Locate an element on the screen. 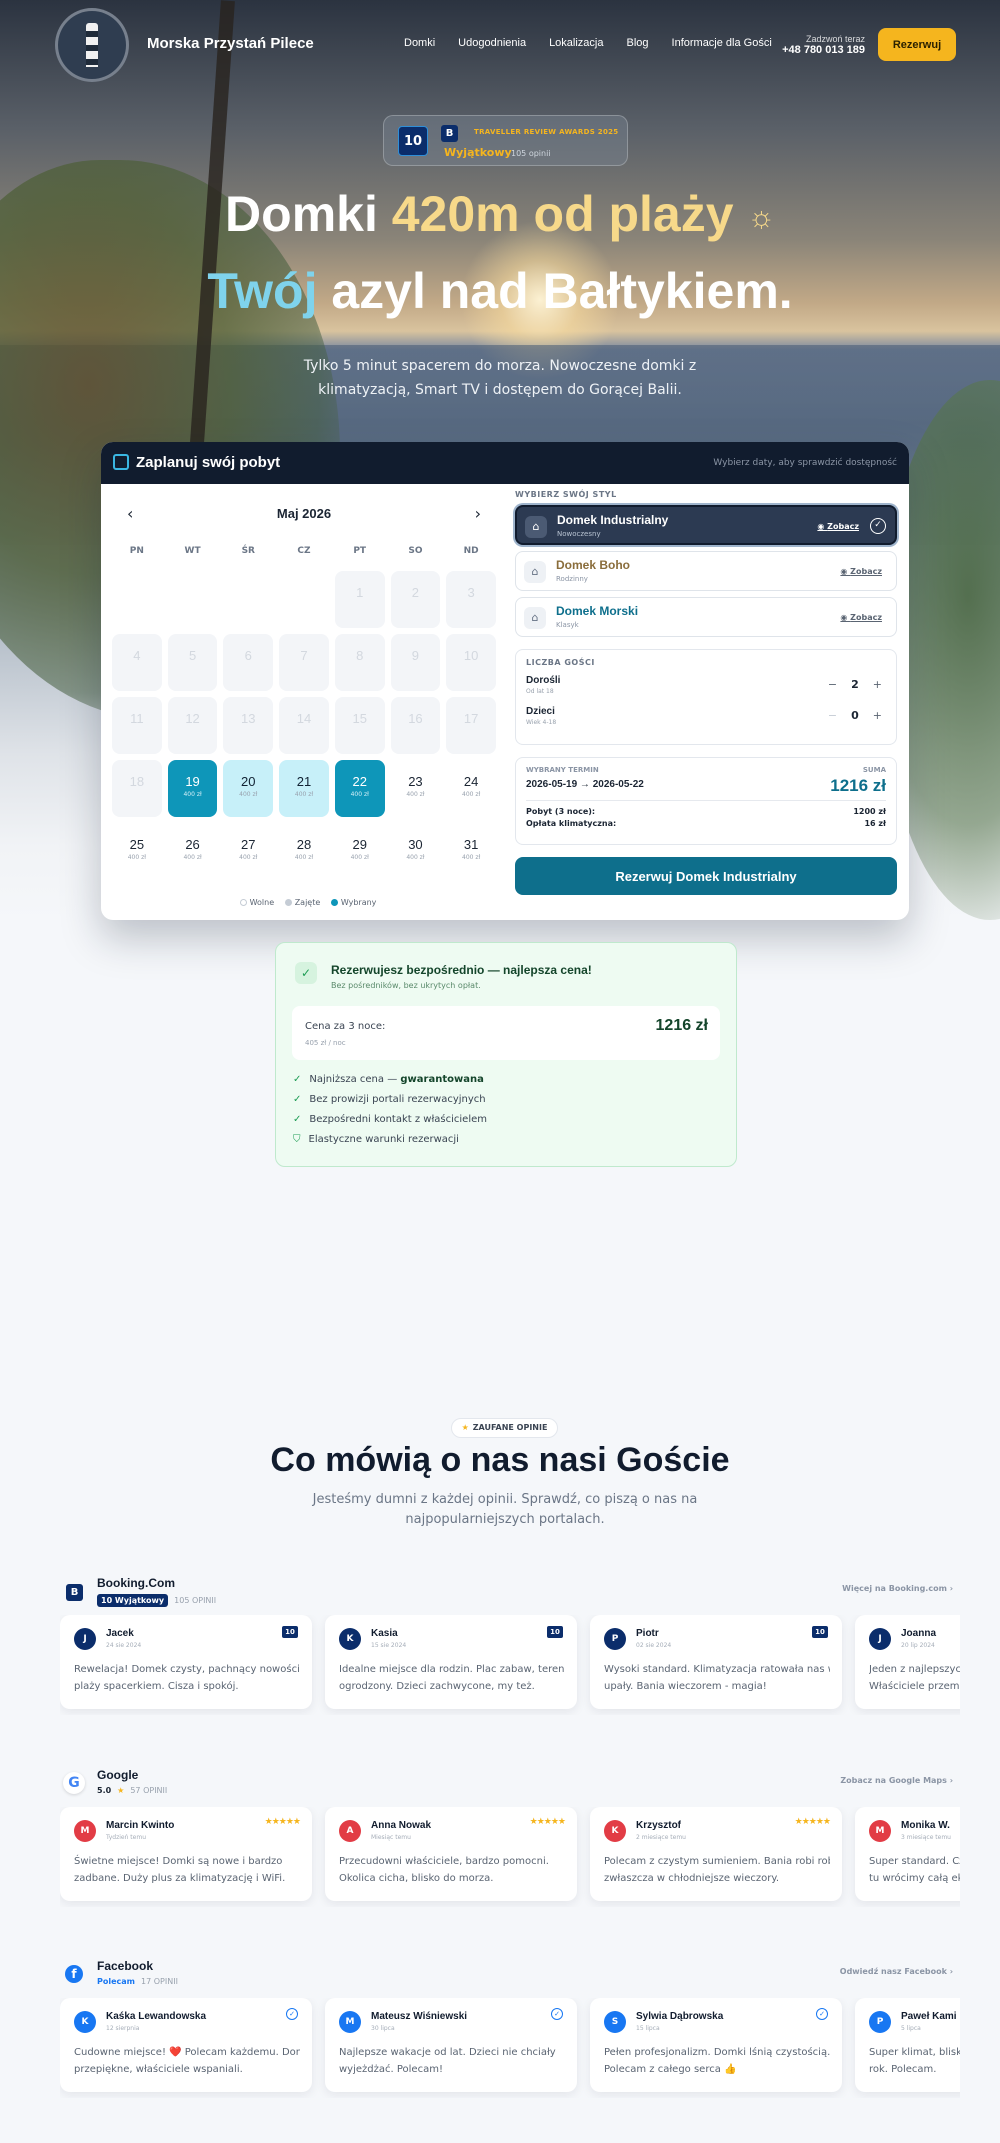 The height and width of the screenshot is (2143, 1000). benefit-bold: gwarantowana is located at coordinates (442, 1079).